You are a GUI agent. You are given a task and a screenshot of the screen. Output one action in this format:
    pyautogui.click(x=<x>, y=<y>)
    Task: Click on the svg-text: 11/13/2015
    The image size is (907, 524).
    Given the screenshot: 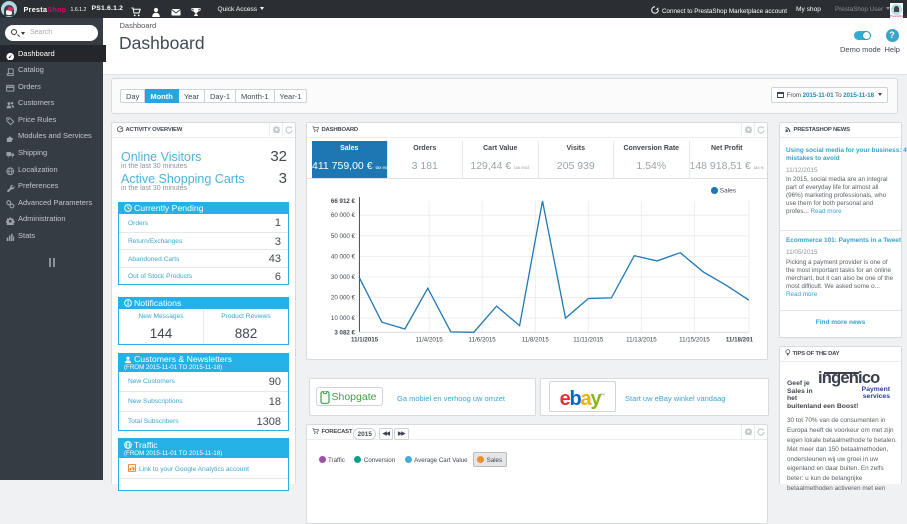 What is the action you would take?
    pyautogui.click(x=641, y=339)
    